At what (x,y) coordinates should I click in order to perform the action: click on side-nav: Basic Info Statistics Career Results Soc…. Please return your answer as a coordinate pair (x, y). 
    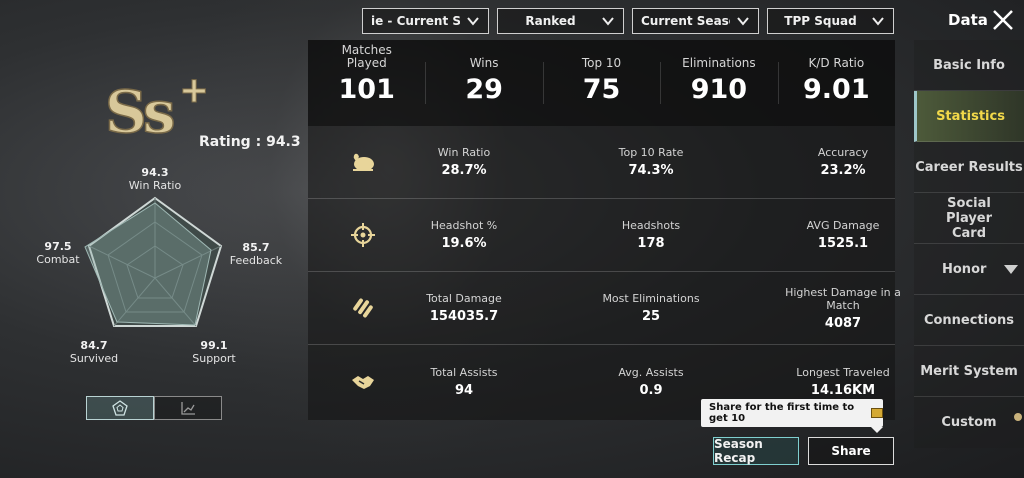
    Looking at the image, I should click on (969, 244).